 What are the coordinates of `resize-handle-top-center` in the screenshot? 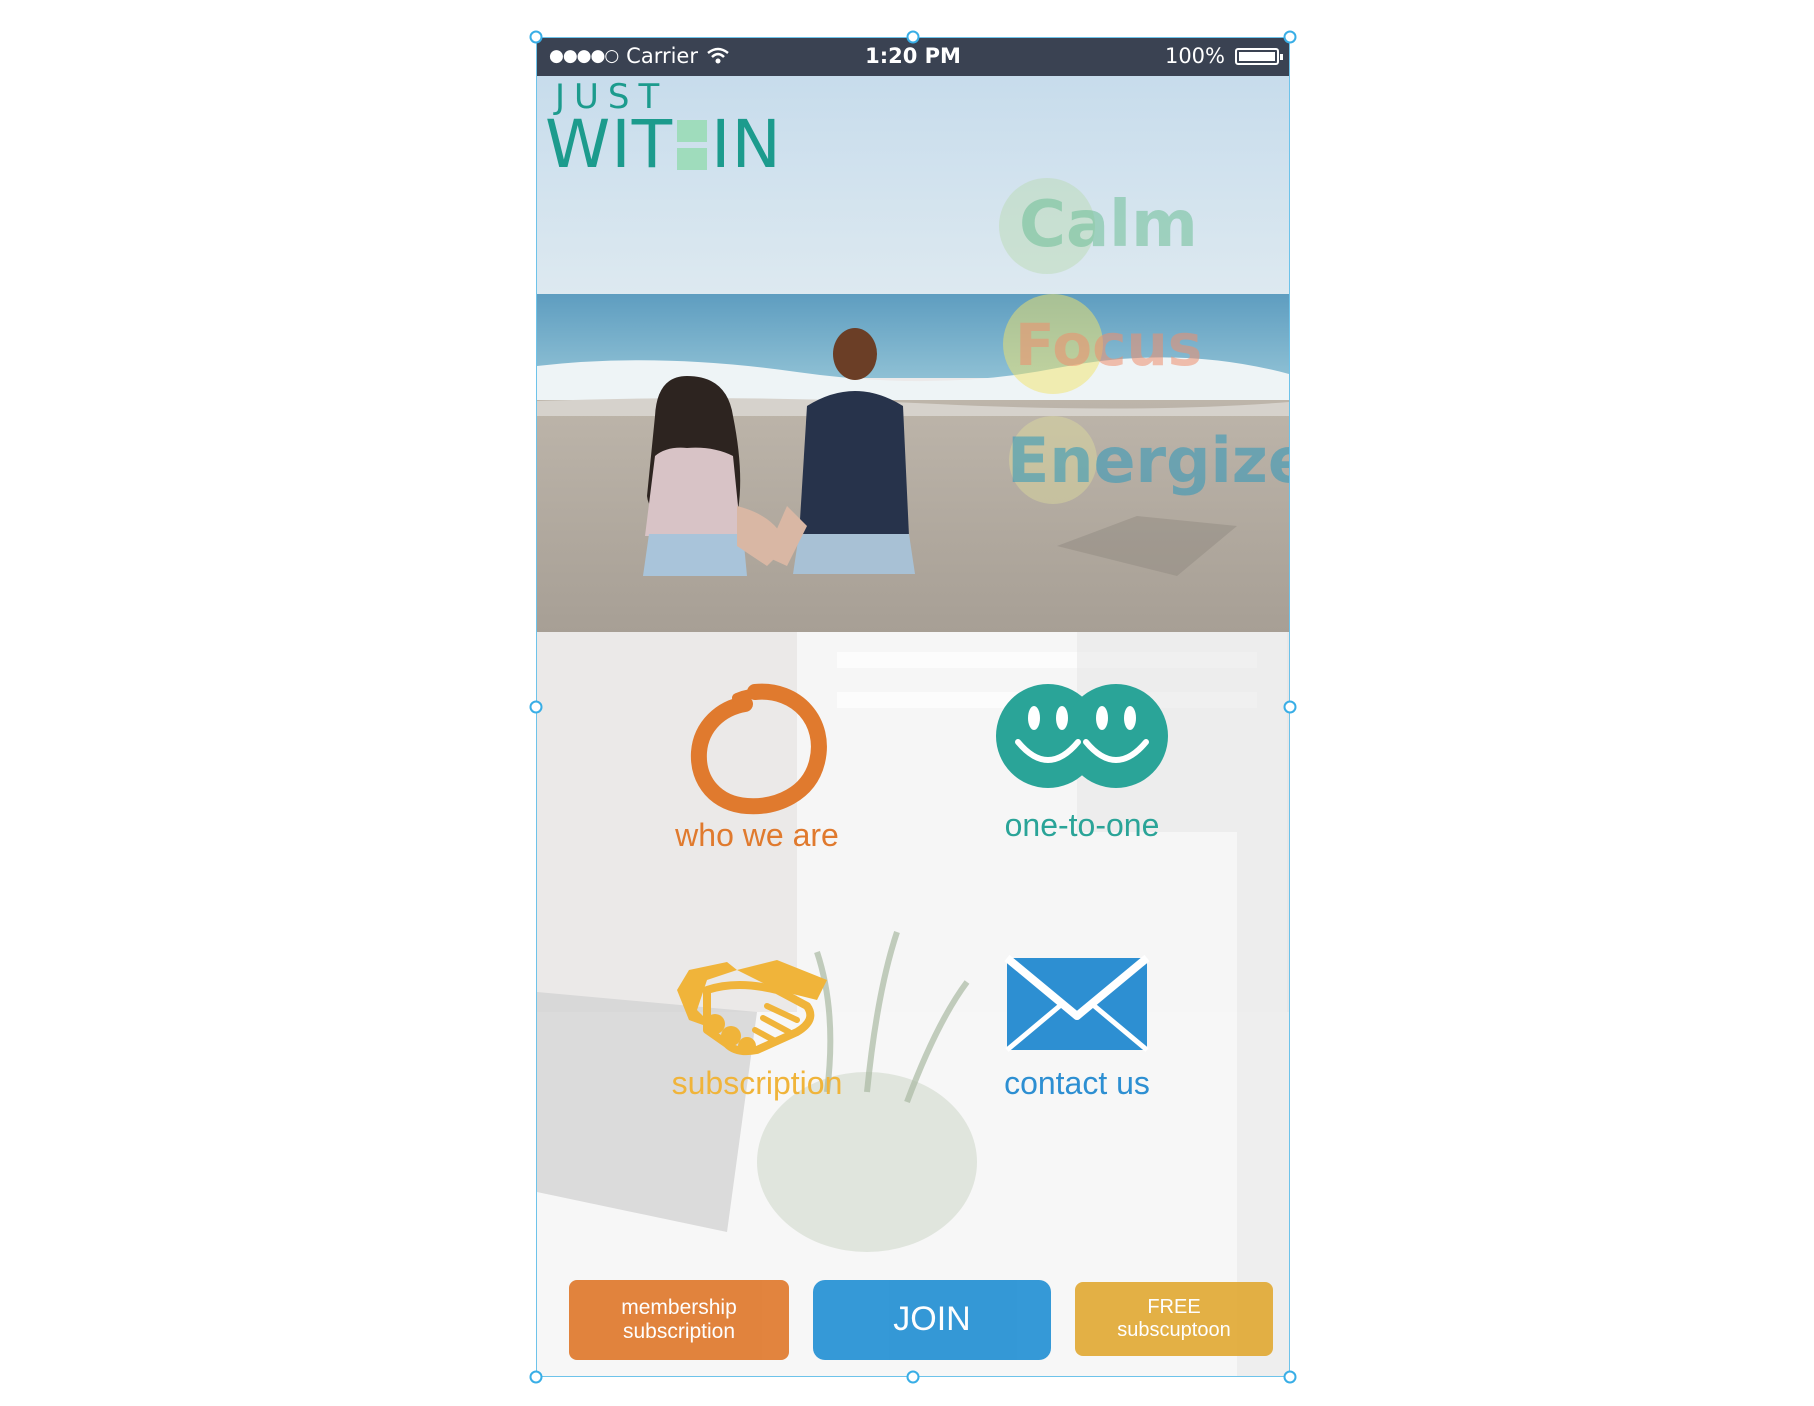 It's located at (913, 37).